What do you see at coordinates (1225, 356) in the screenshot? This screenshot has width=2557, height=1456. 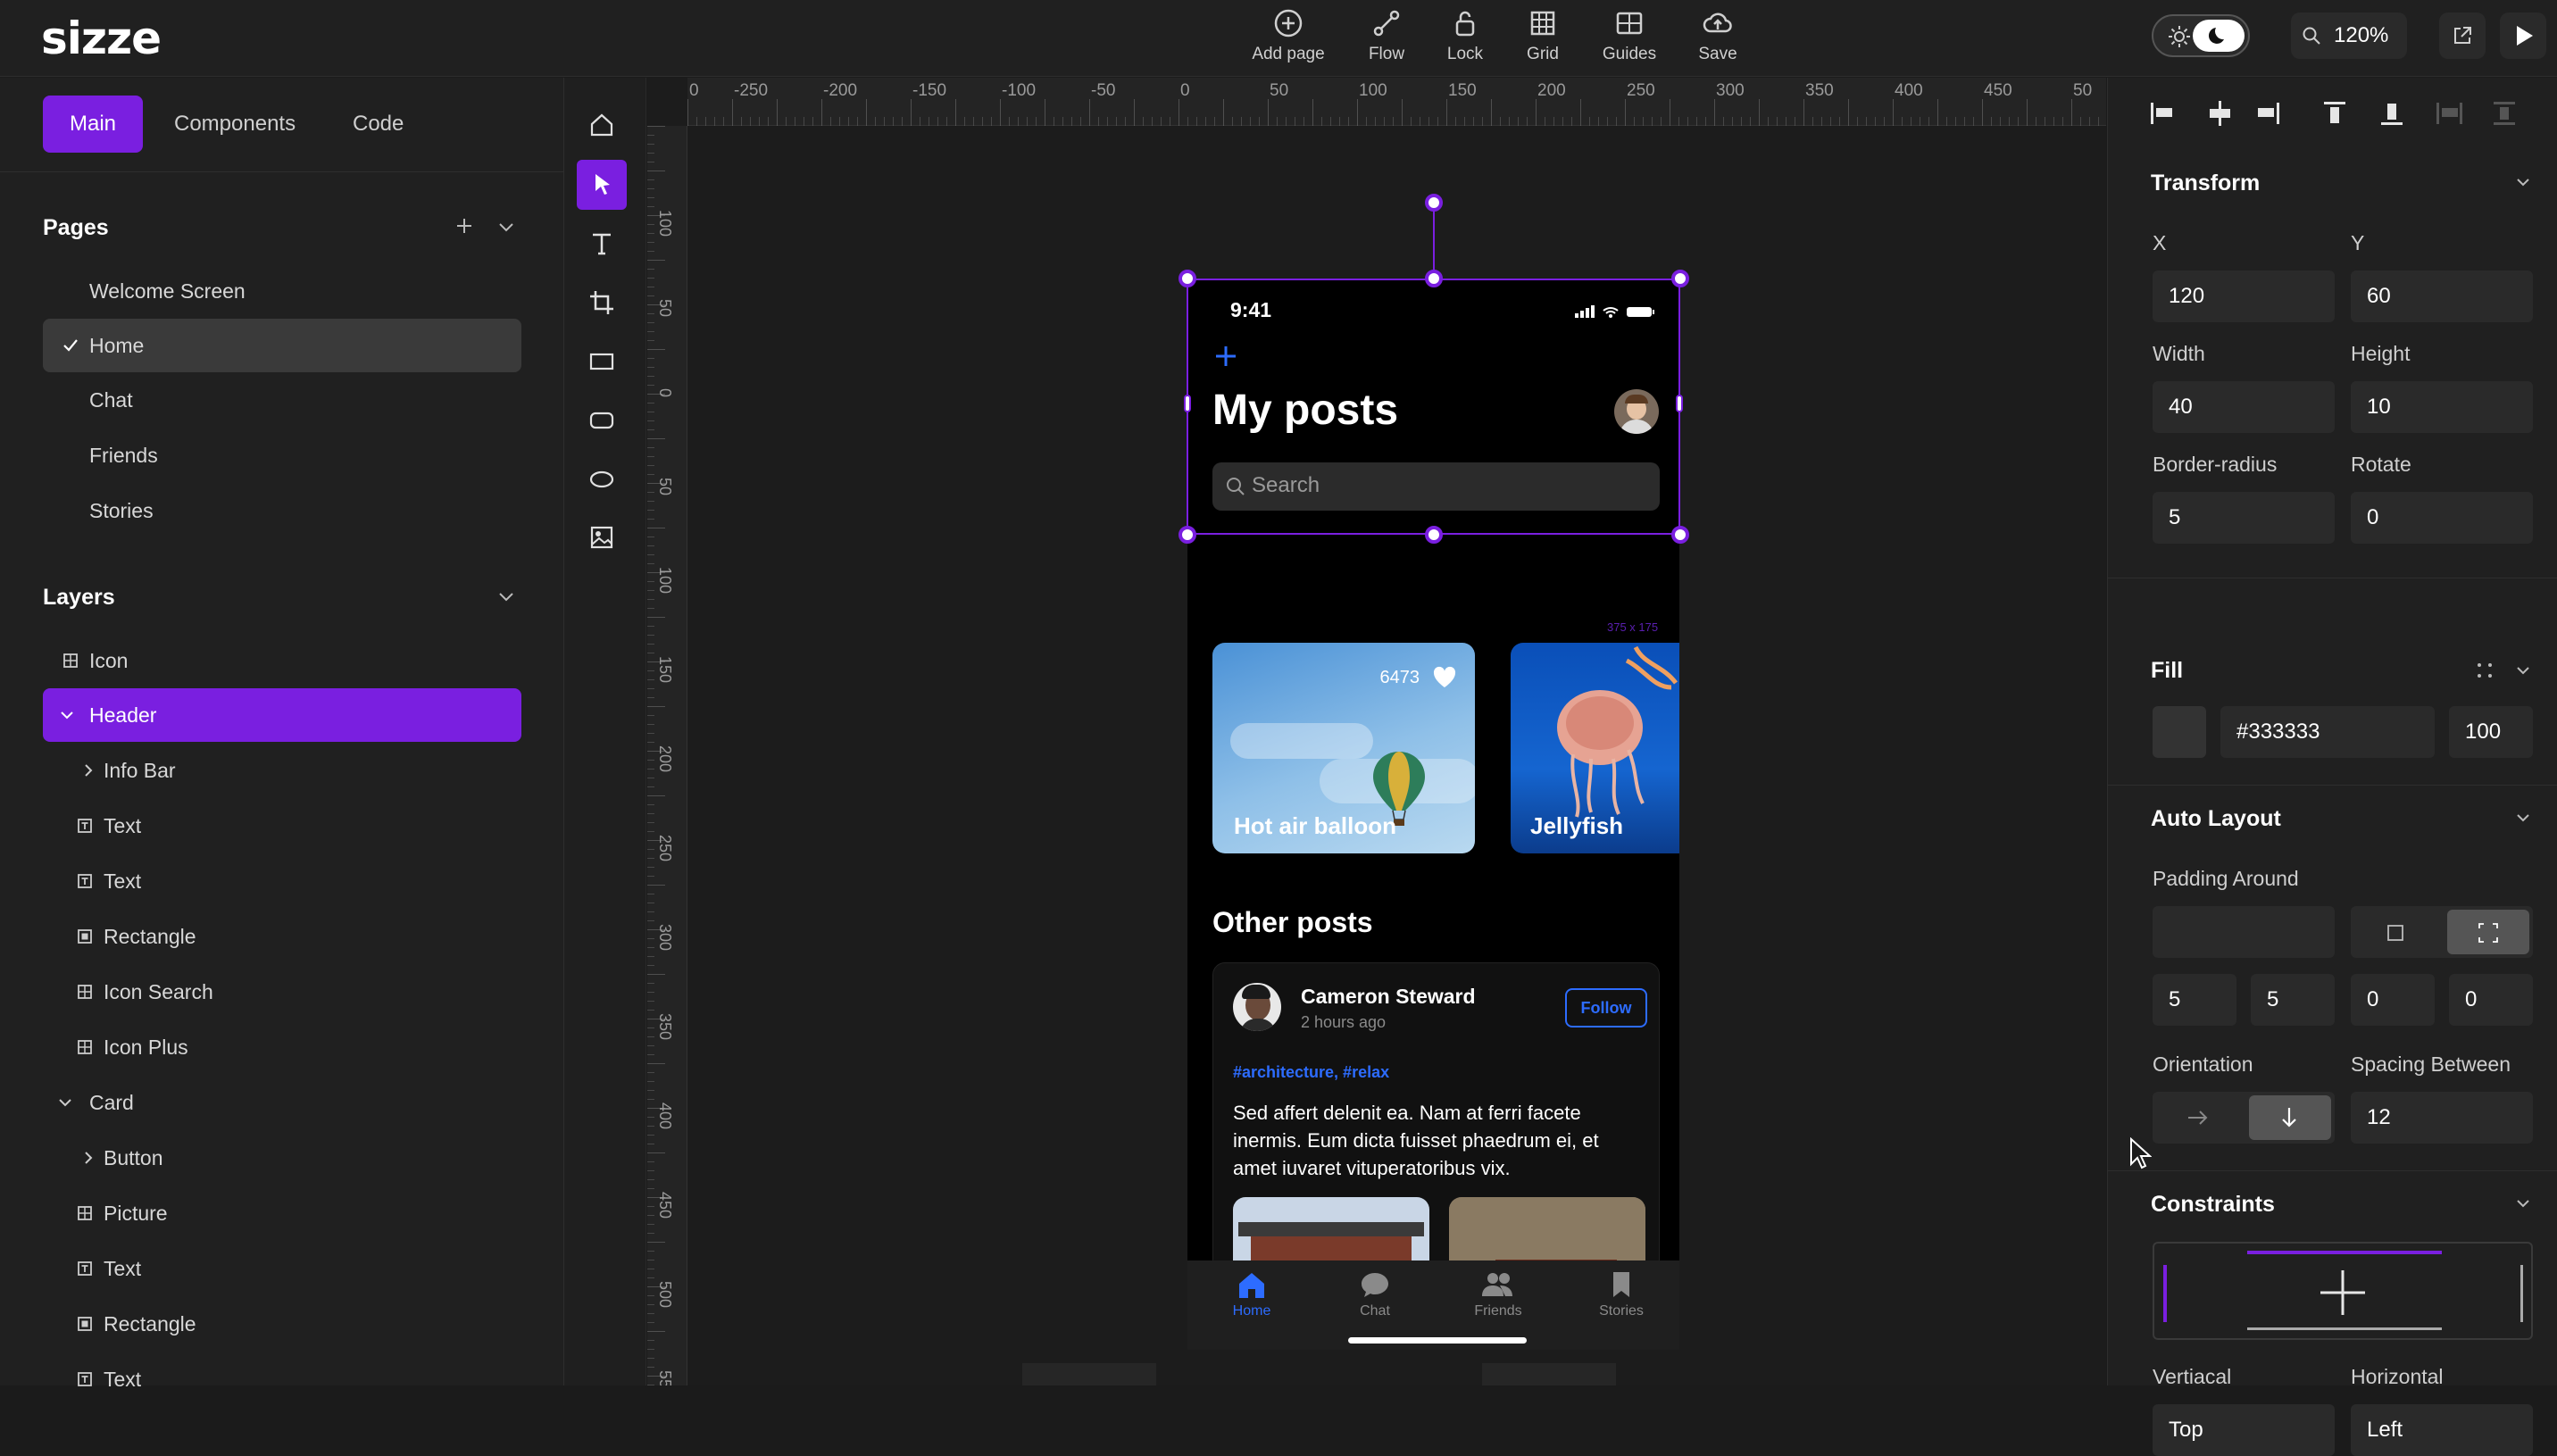 I see `plus-icon` at bounding box center [1225, 356].